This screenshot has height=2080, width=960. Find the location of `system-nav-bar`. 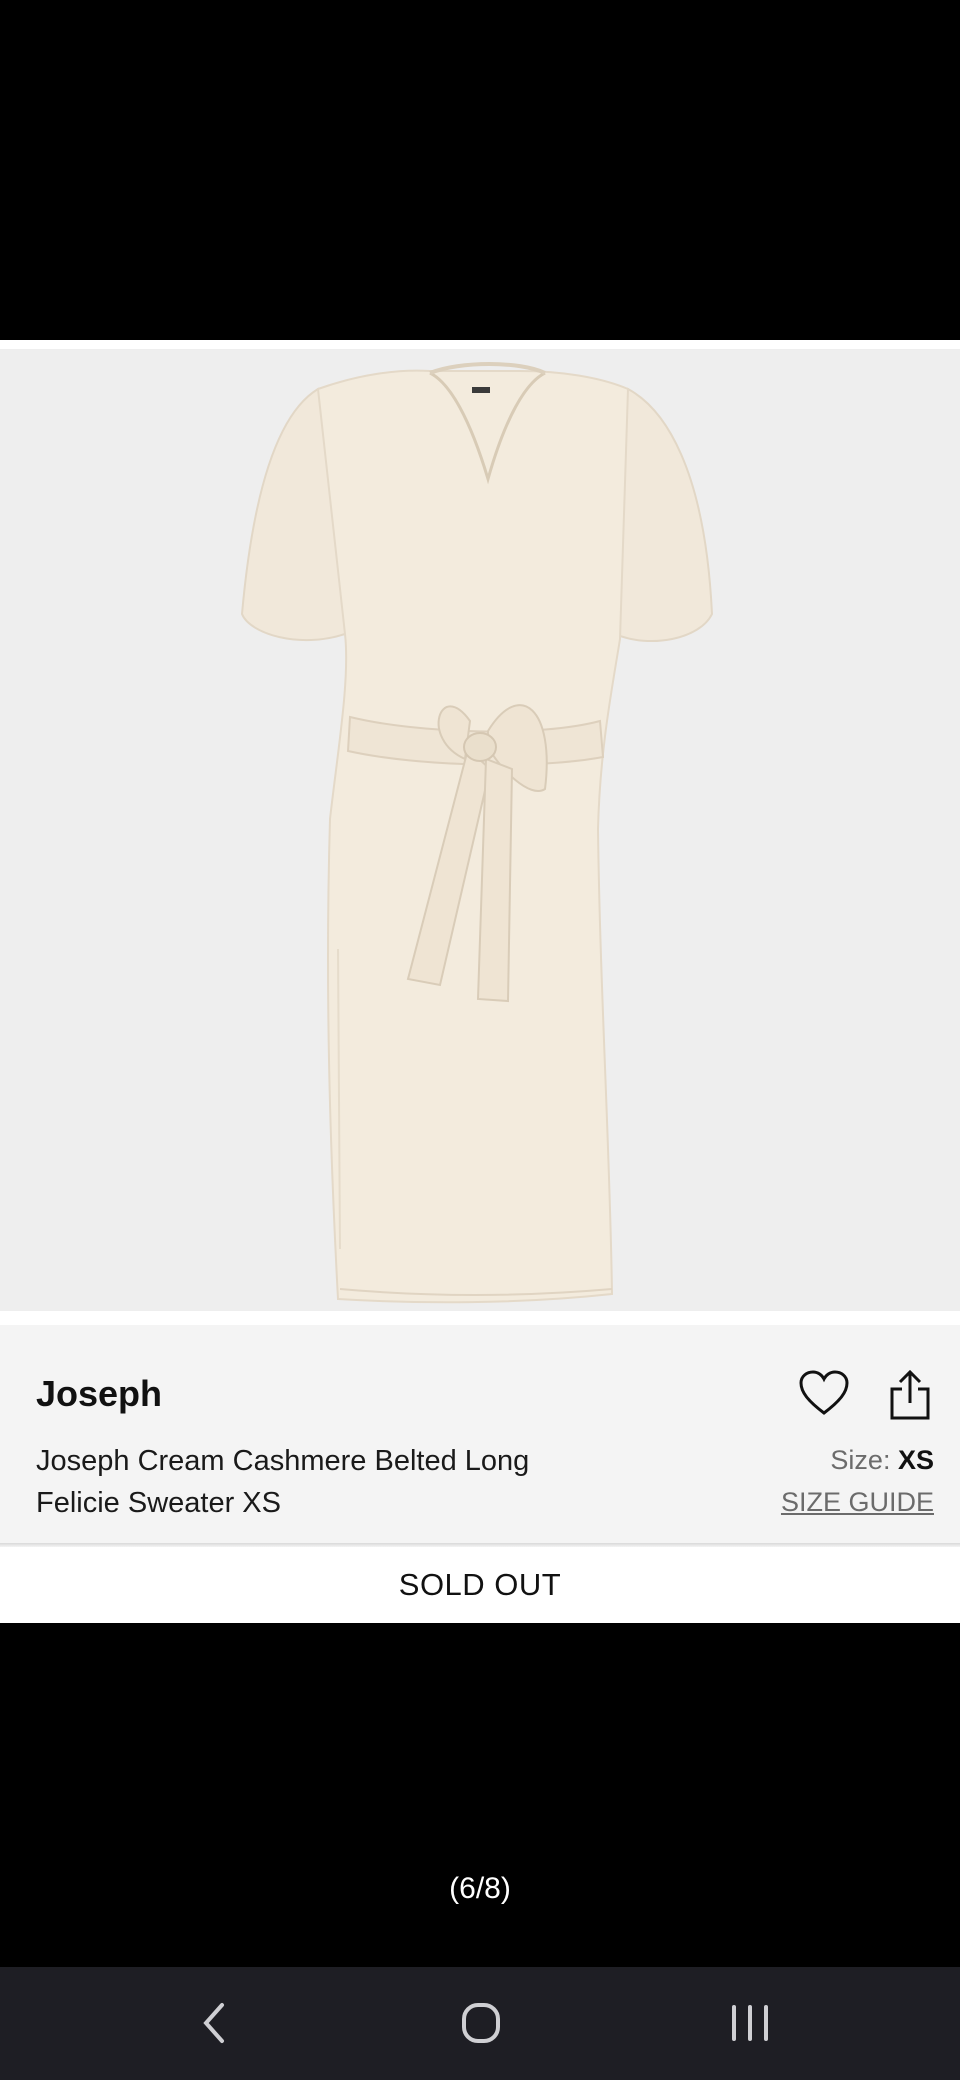

system-nav-bar is located at coordinates (480, 2023).